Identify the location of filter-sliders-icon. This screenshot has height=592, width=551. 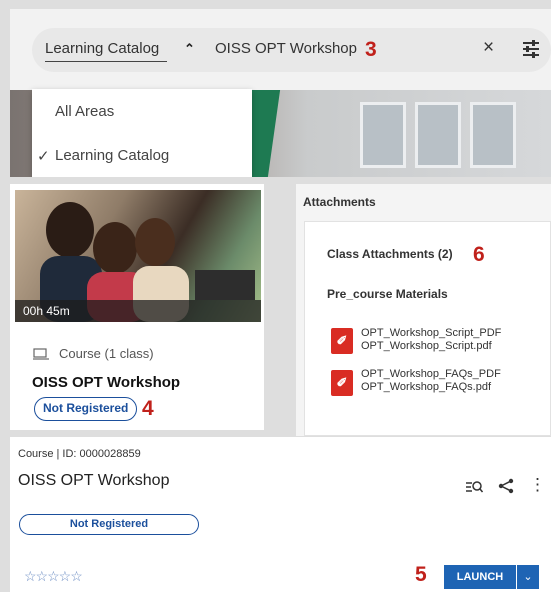
(531, 49).